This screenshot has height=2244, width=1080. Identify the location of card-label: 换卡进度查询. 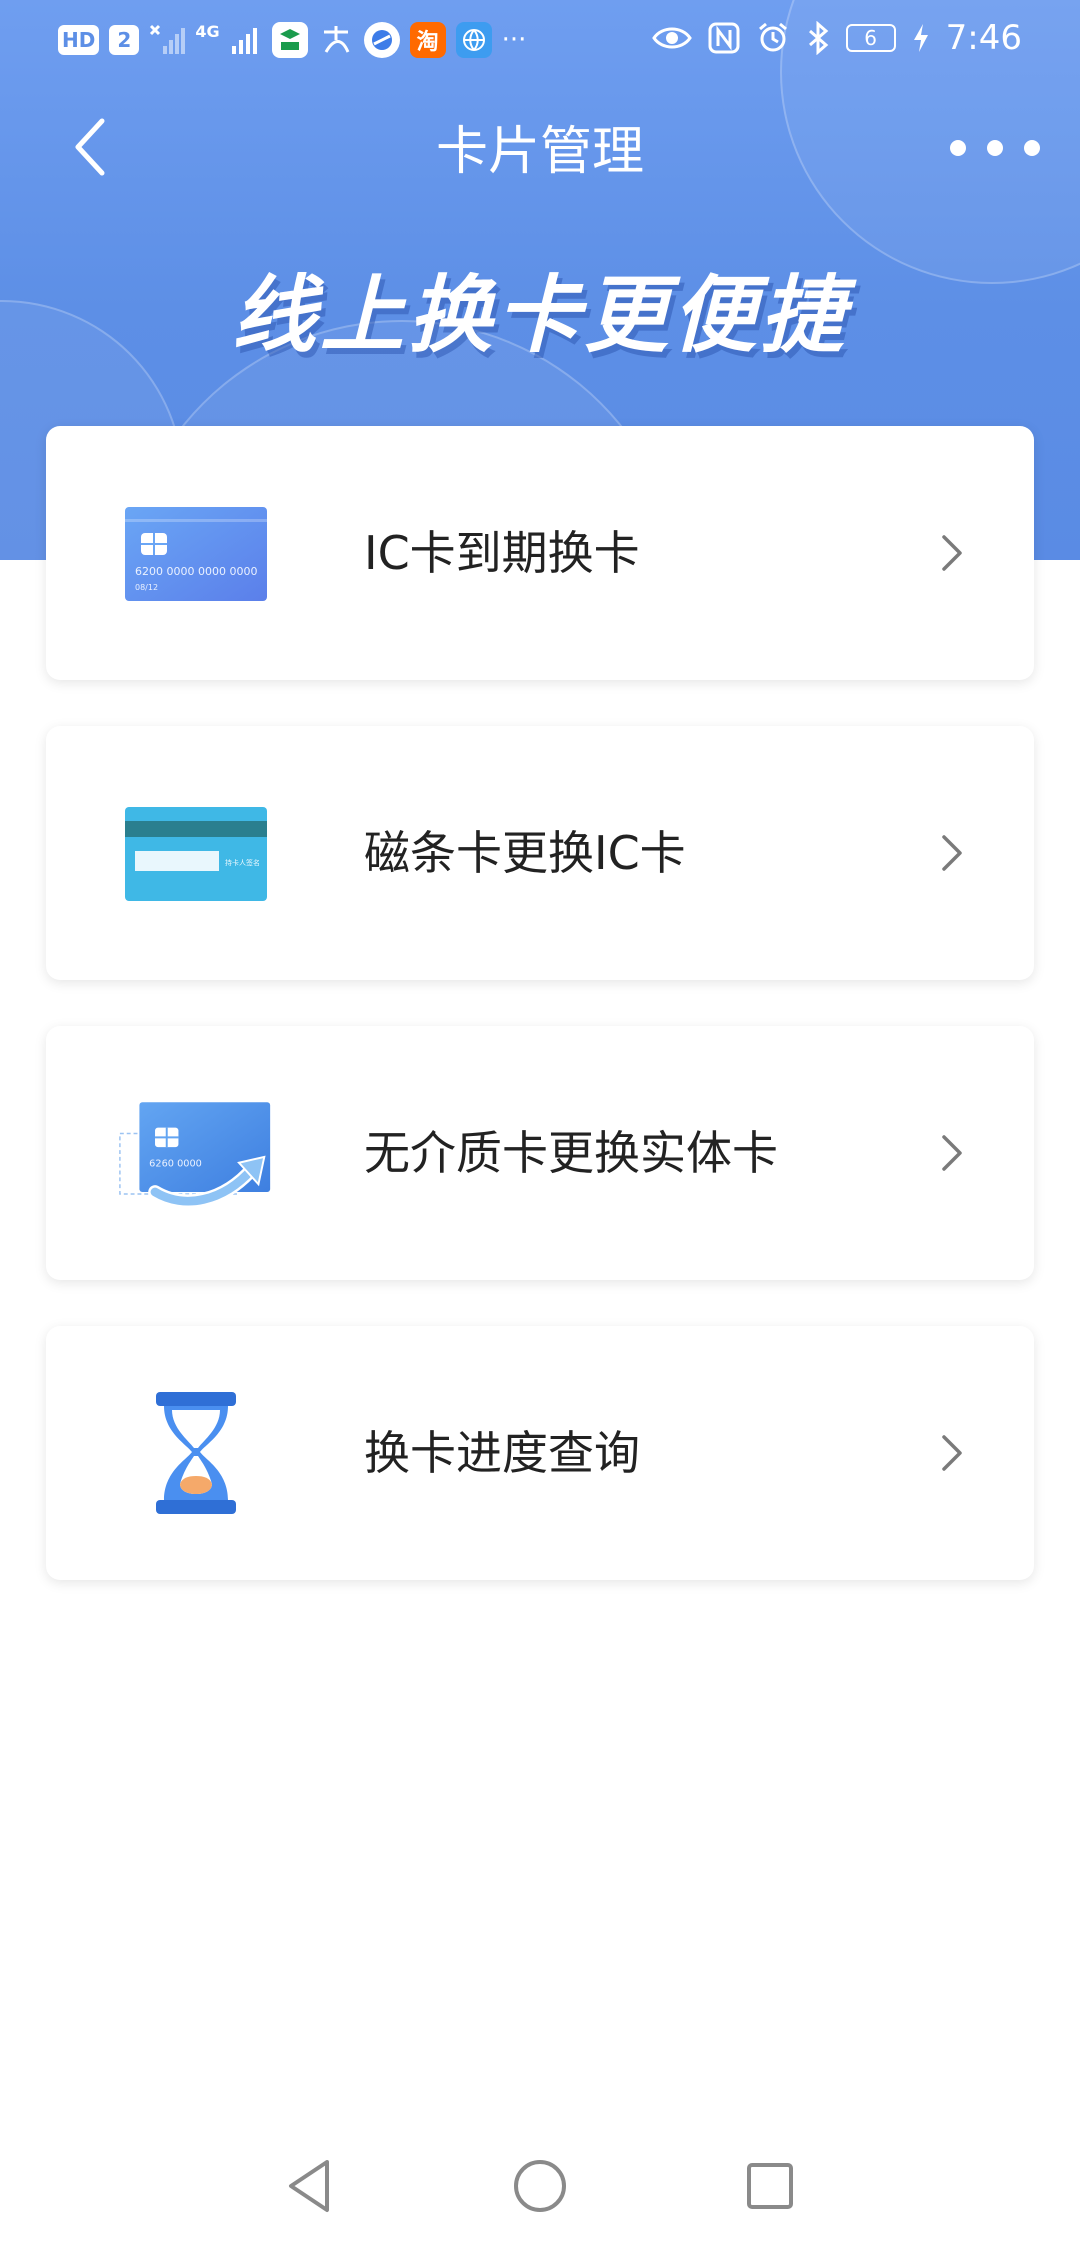
(502, 1453).